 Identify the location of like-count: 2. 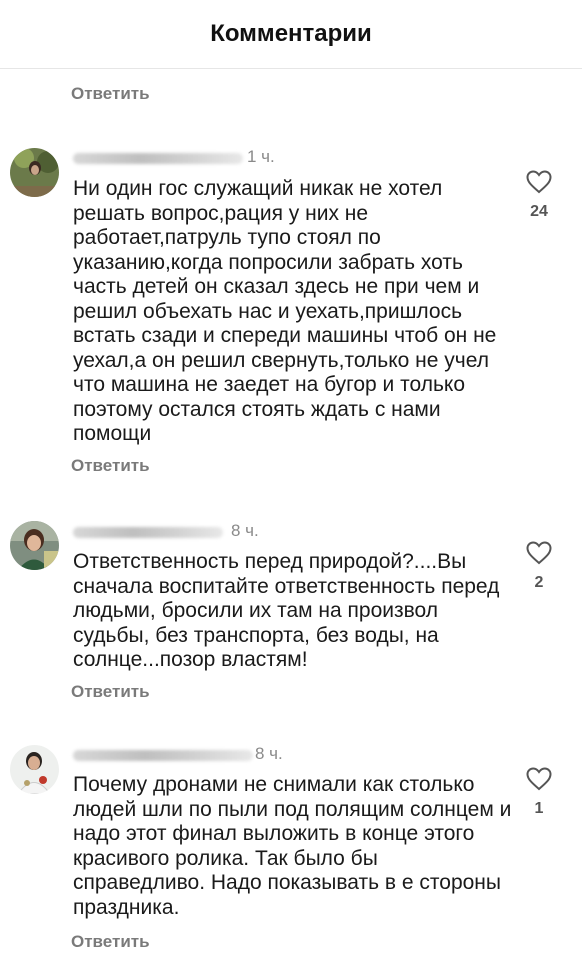
(539, 582).